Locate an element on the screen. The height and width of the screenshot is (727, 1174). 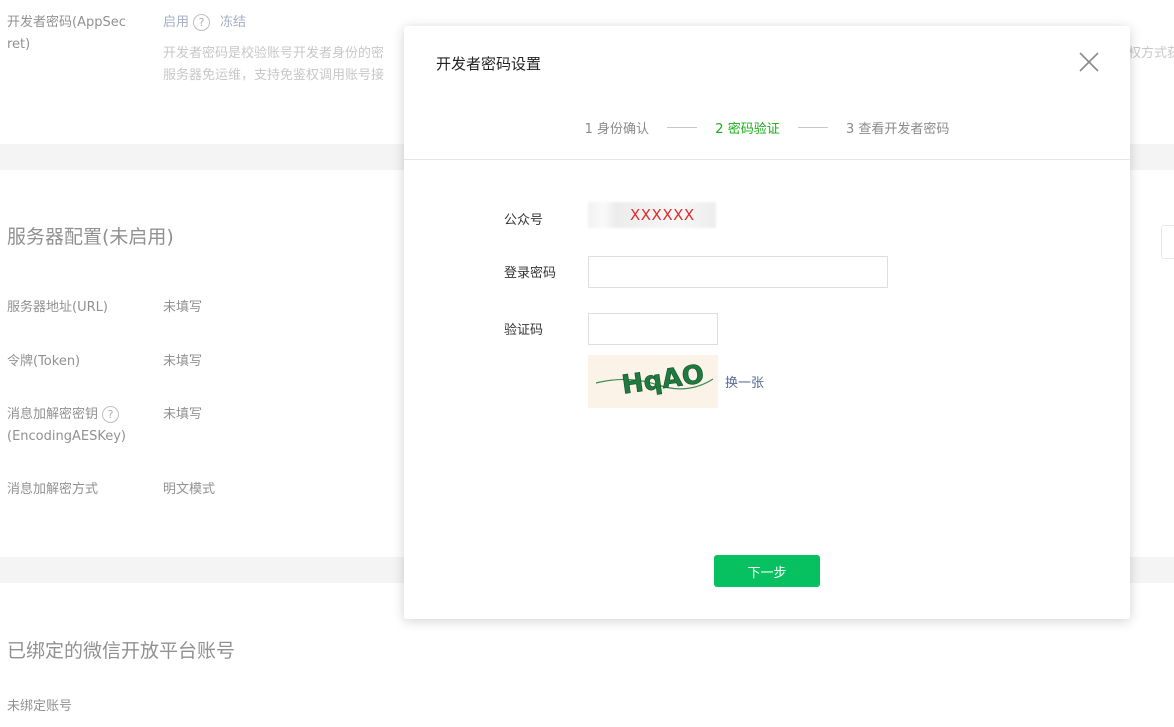
step-view-password: 3 查看开发者密码 is located at coordinates (897, 129).